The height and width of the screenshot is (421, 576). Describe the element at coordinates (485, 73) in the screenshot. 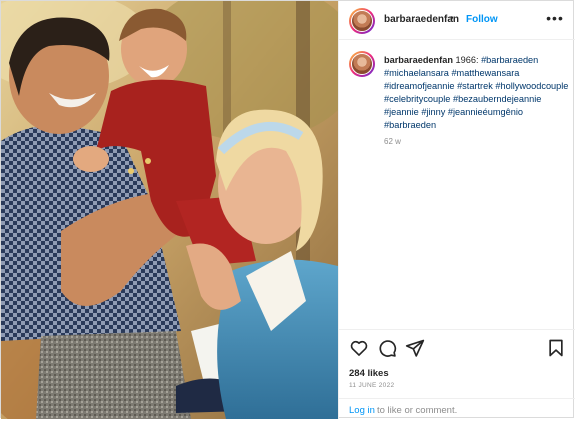

I see `hashtag: #matthewansara` at that location.